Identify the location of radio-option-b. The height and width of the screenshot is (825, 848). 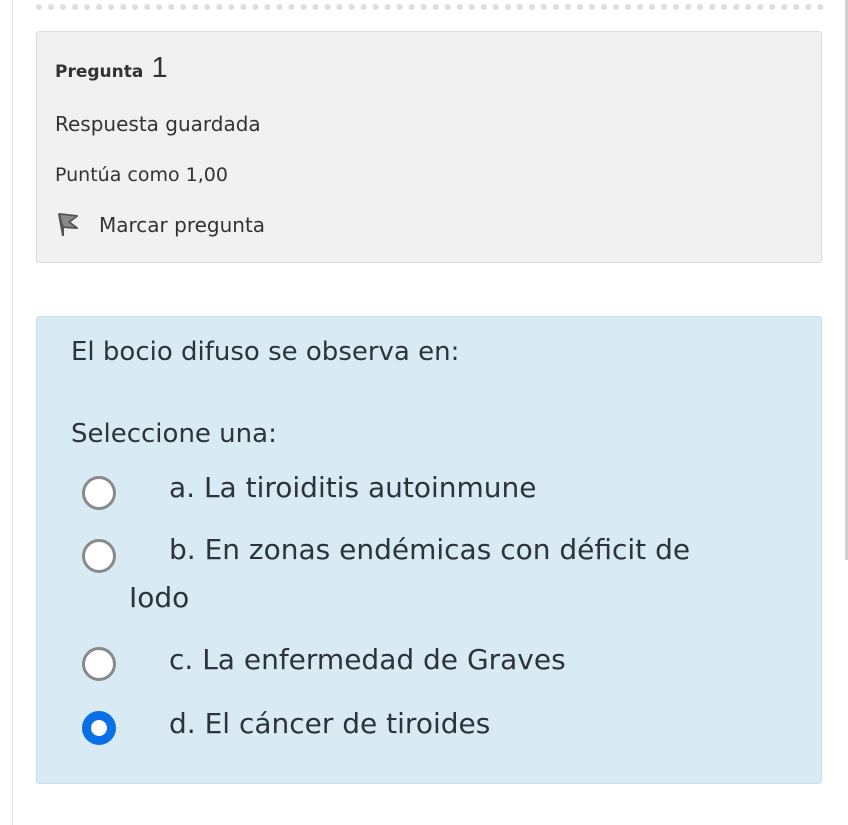
(99, 556).